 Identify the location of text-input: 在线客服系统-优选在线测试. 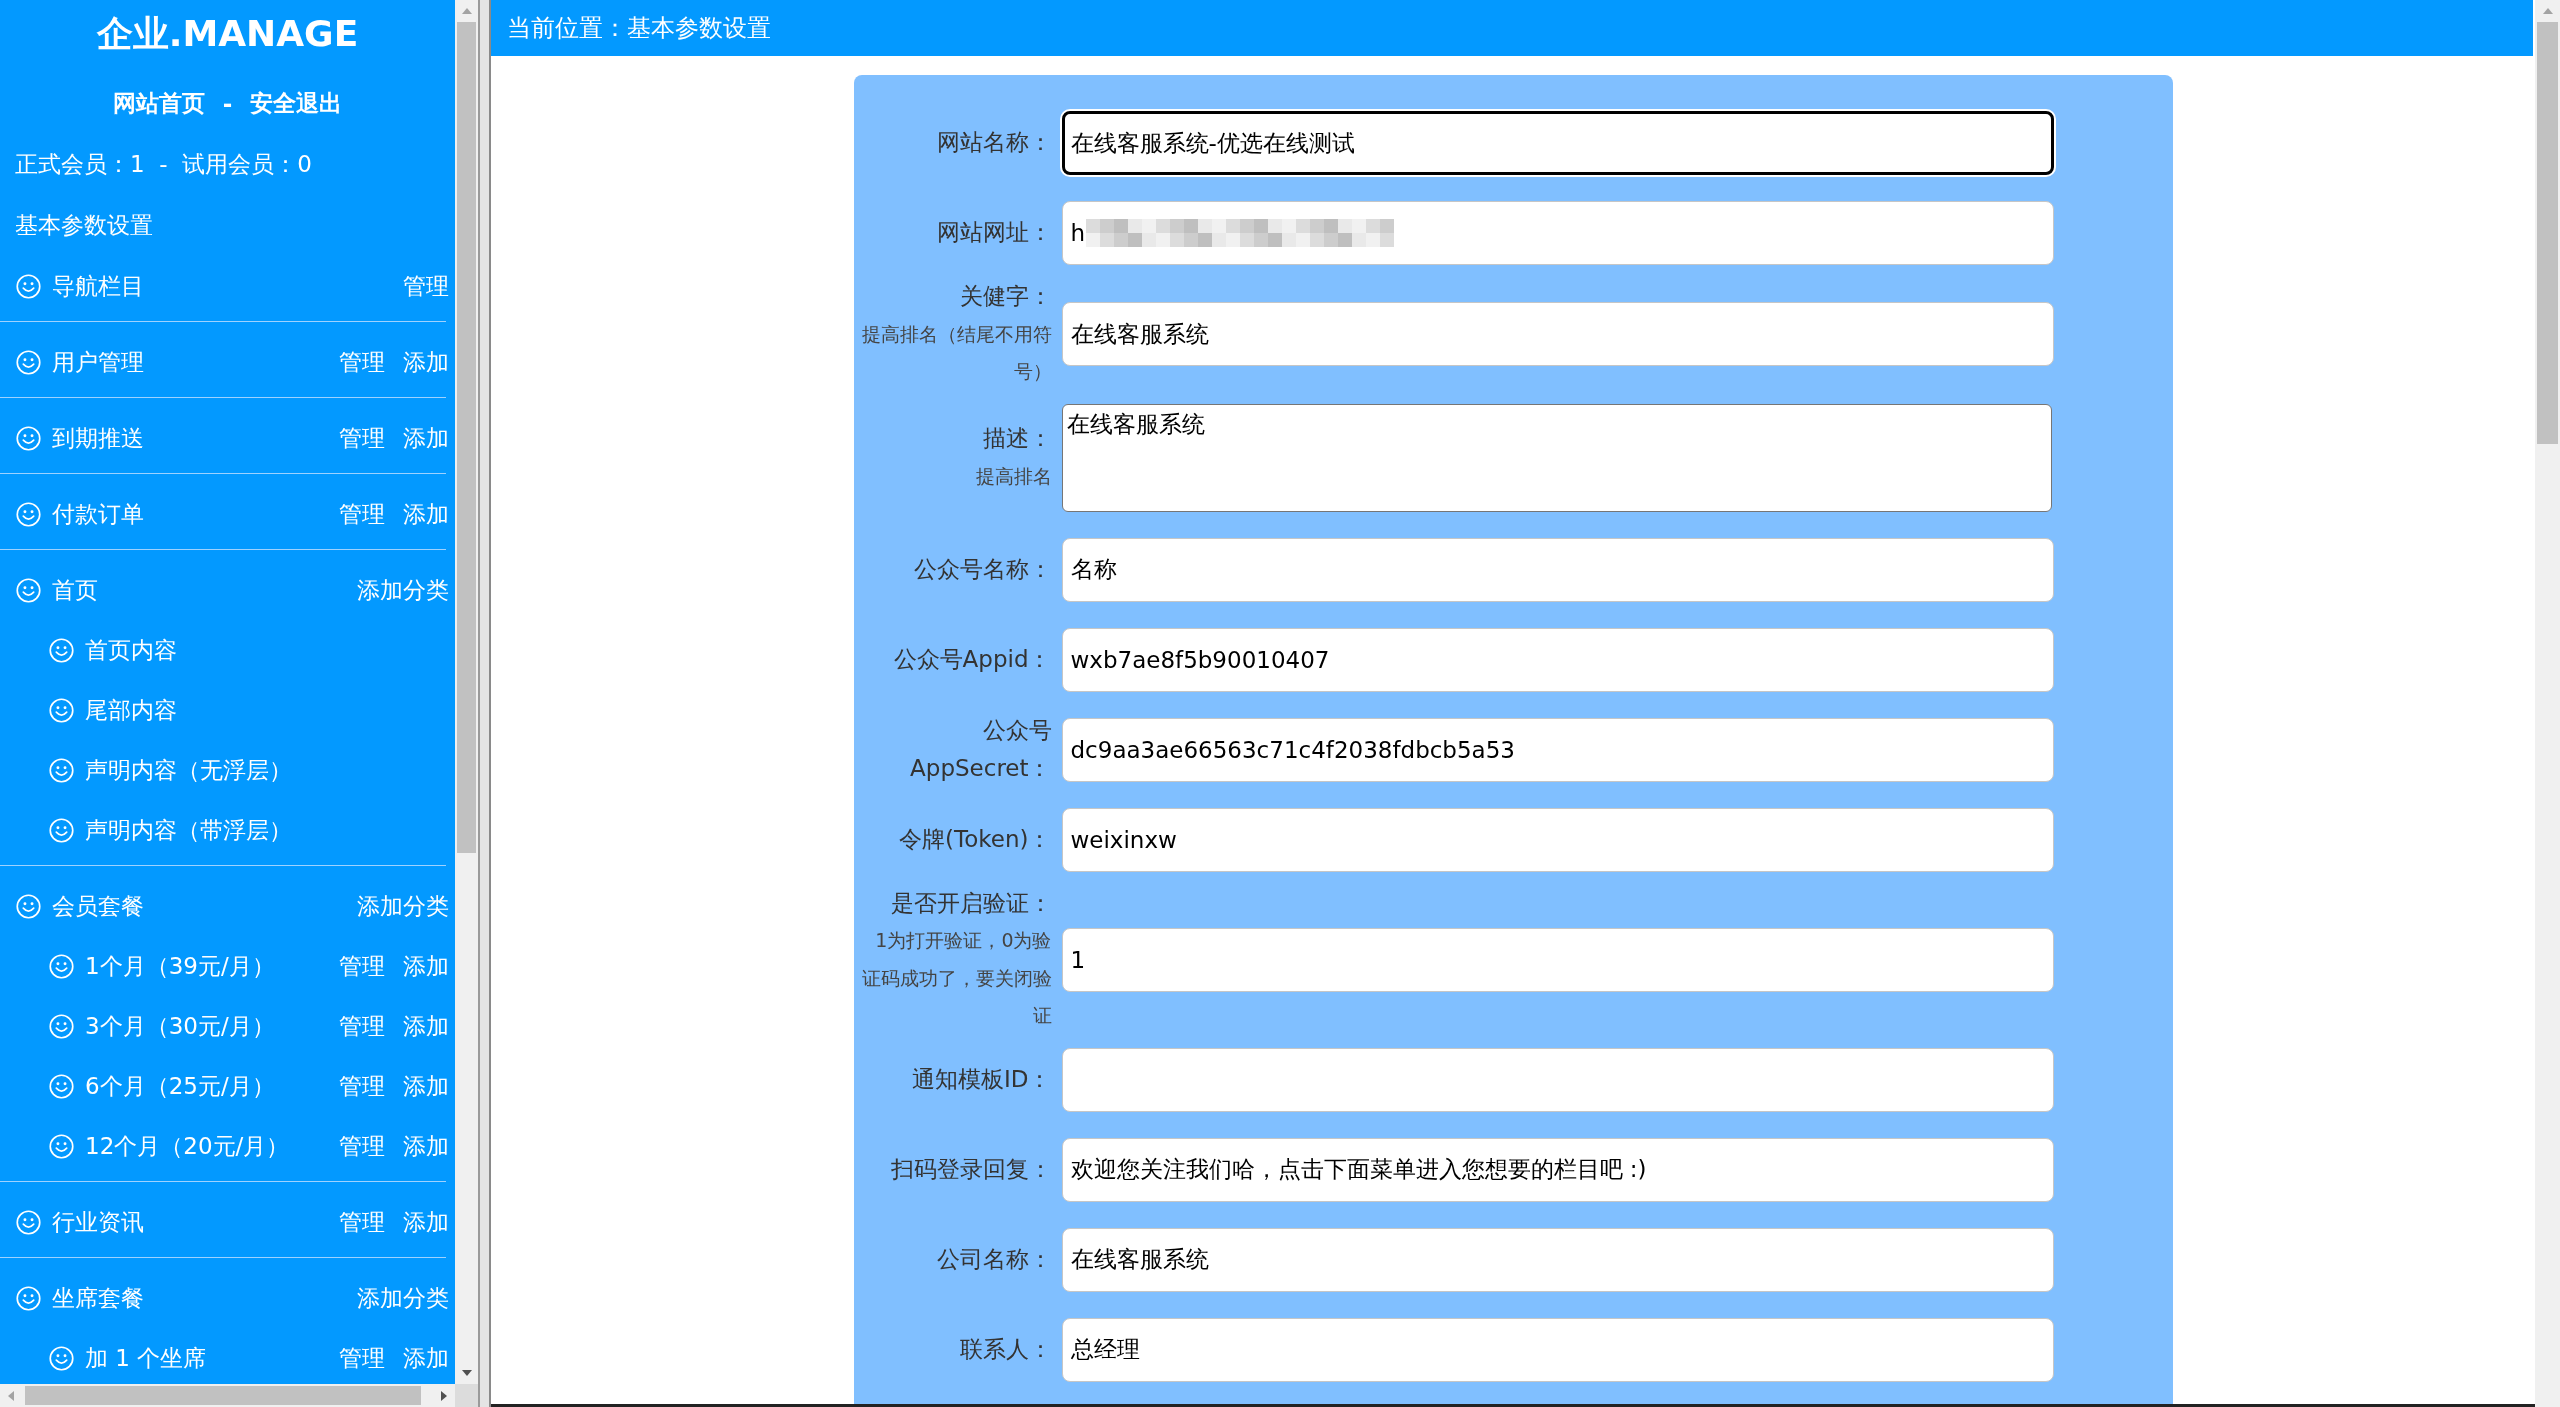
(1557, 143).